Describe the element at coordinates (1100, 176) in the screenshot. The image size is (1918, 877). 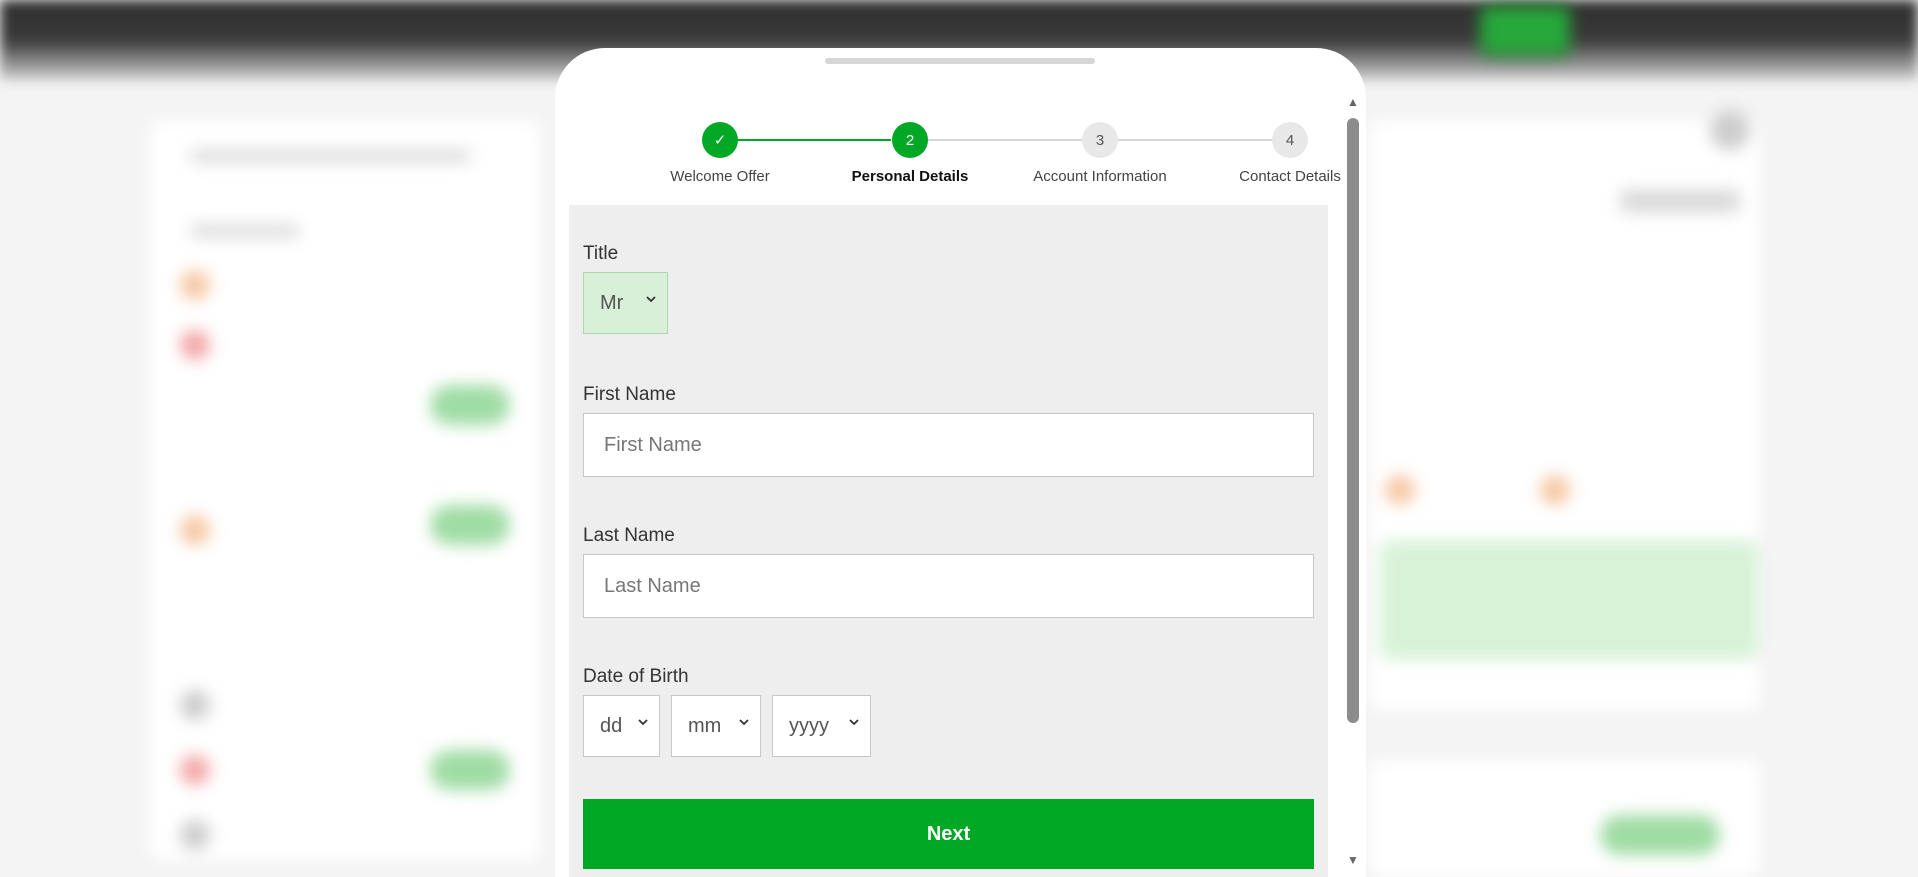
I see `step-label: Account Information` at that location.